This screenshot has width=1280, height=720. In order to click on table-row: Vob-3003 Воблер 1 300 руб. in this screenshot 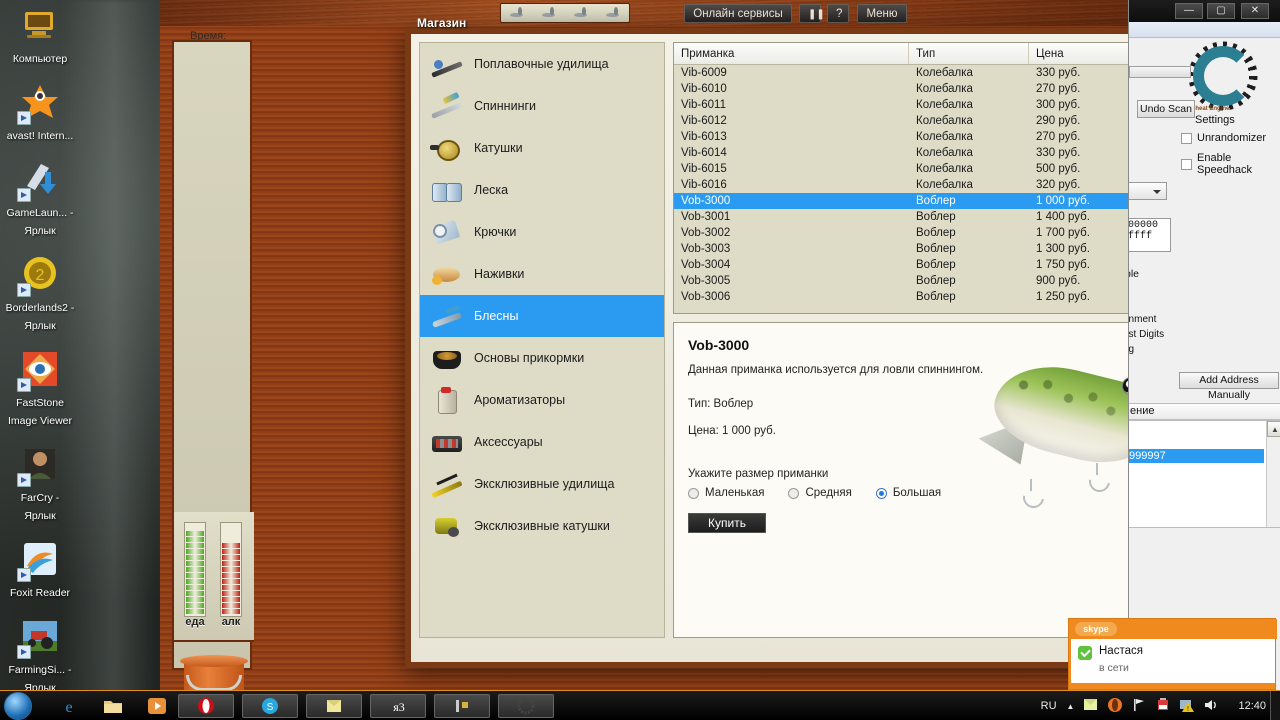, I will do `click(901, 249)`.